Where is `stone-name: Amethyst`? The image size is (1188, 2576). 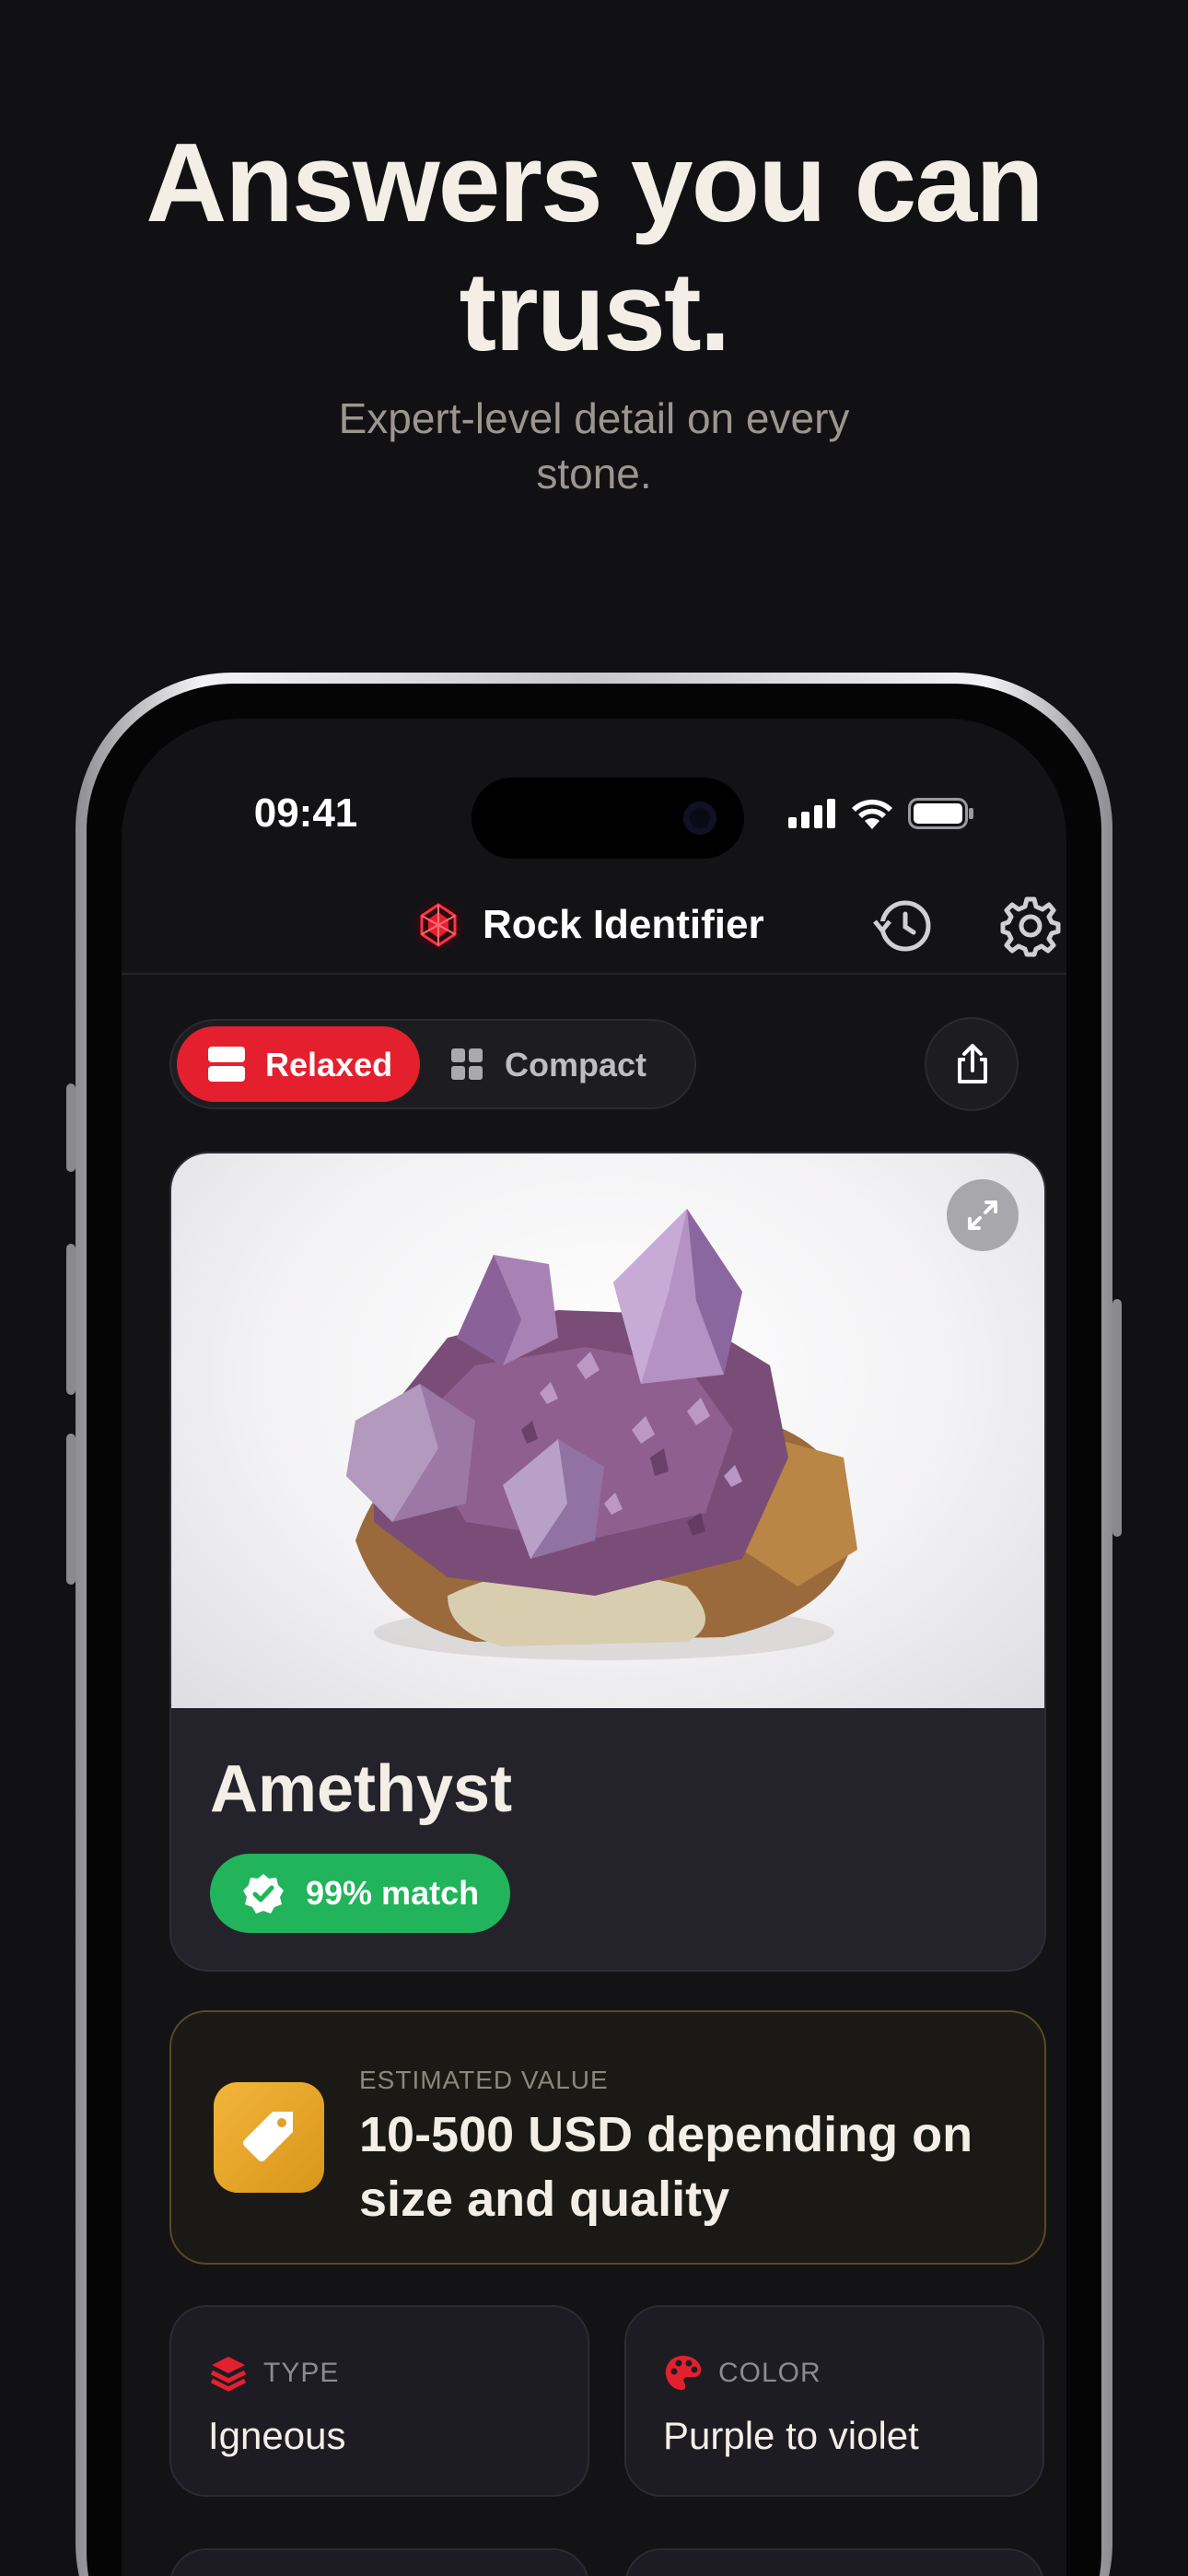 stone-name: Amethyst is located at coordinates (361, 1789).